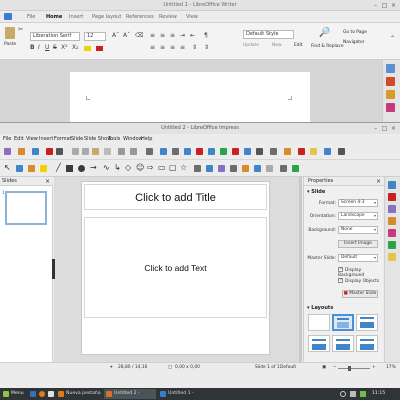 The image size is (400, 400). Describe the element at coordinates (358, 203) in the screenshot. I see `format-dropdown: Screen 4:3` at that location.